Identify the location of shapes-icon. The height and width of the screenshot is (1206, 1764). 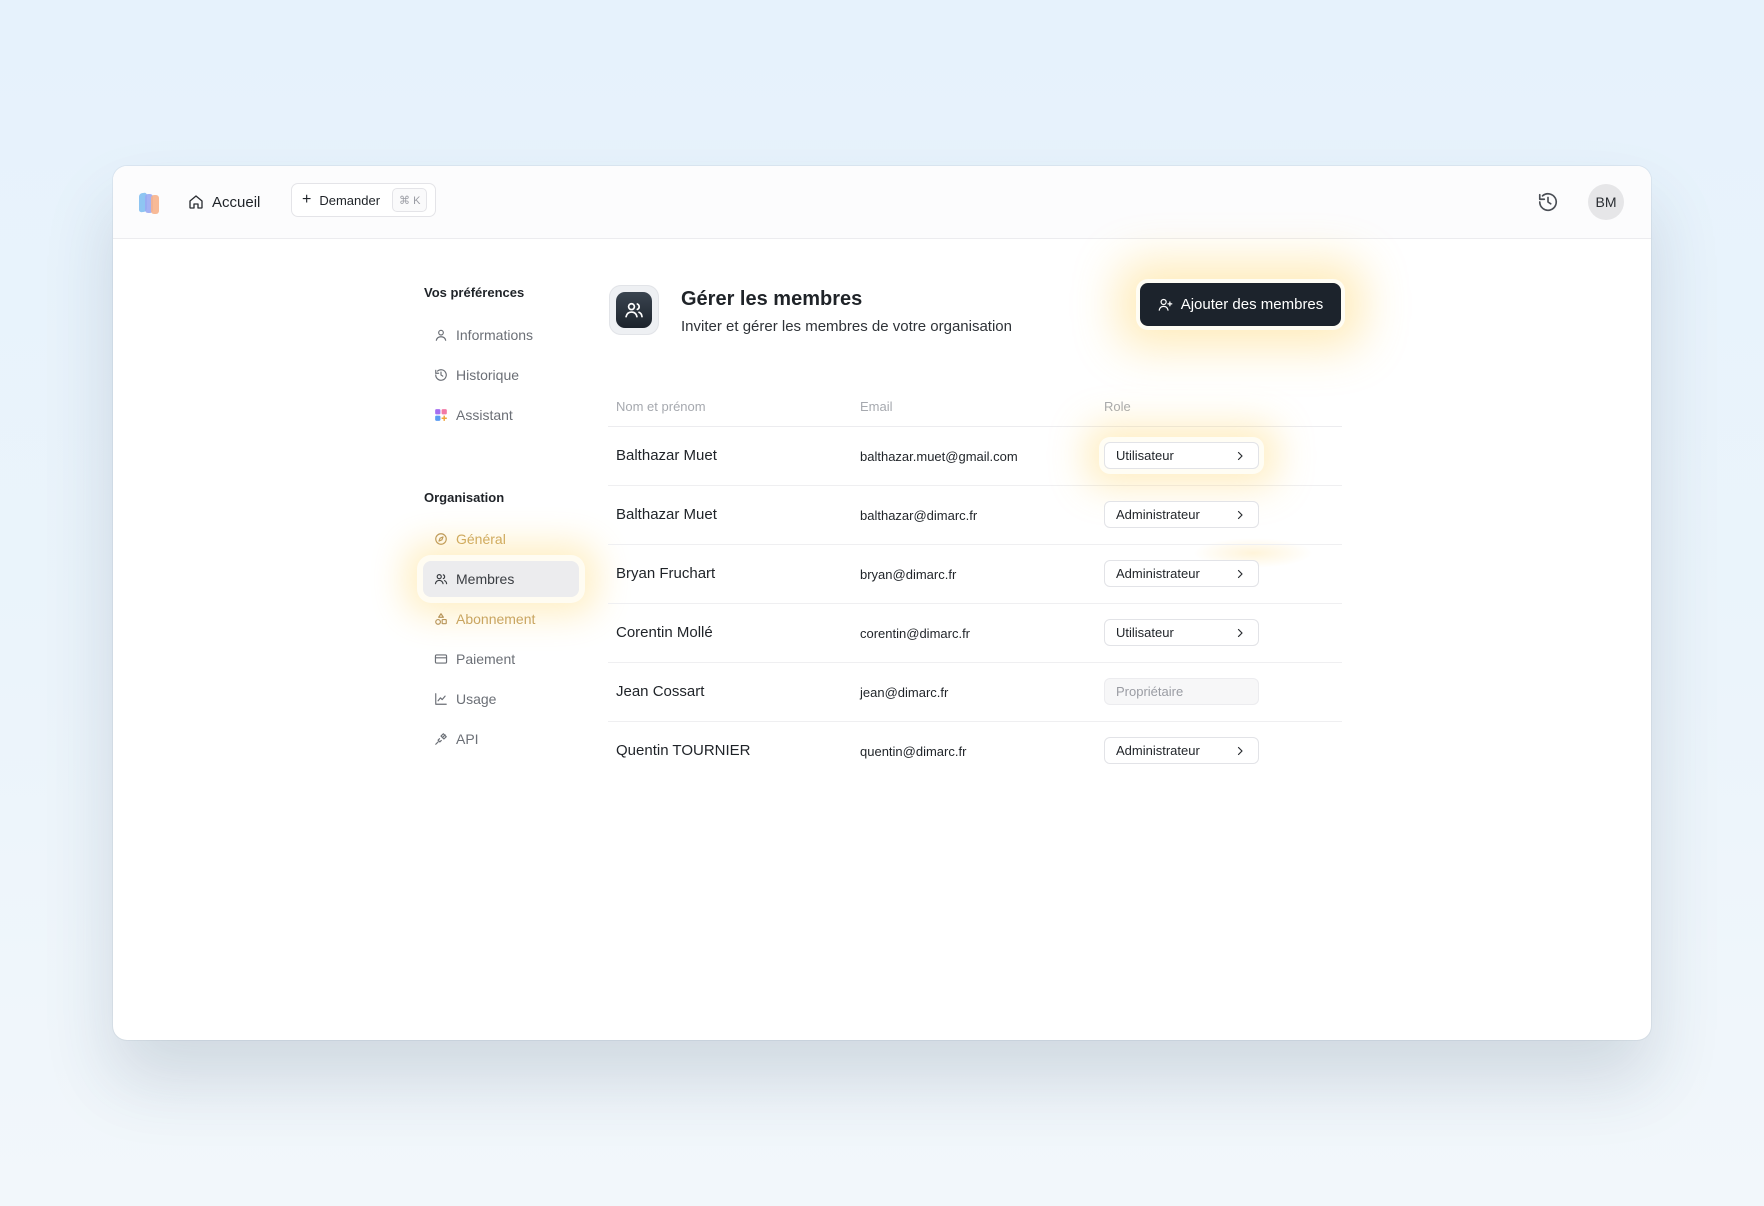
(441, 619).